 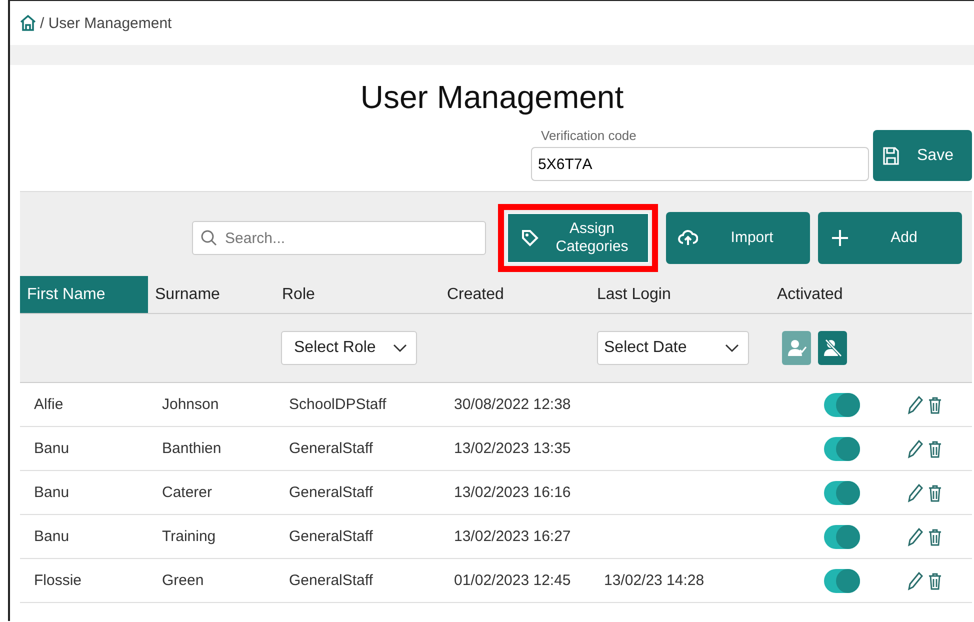 I want to click on table-cell: 13/02/23 14:28, so click(x=680, y=581).